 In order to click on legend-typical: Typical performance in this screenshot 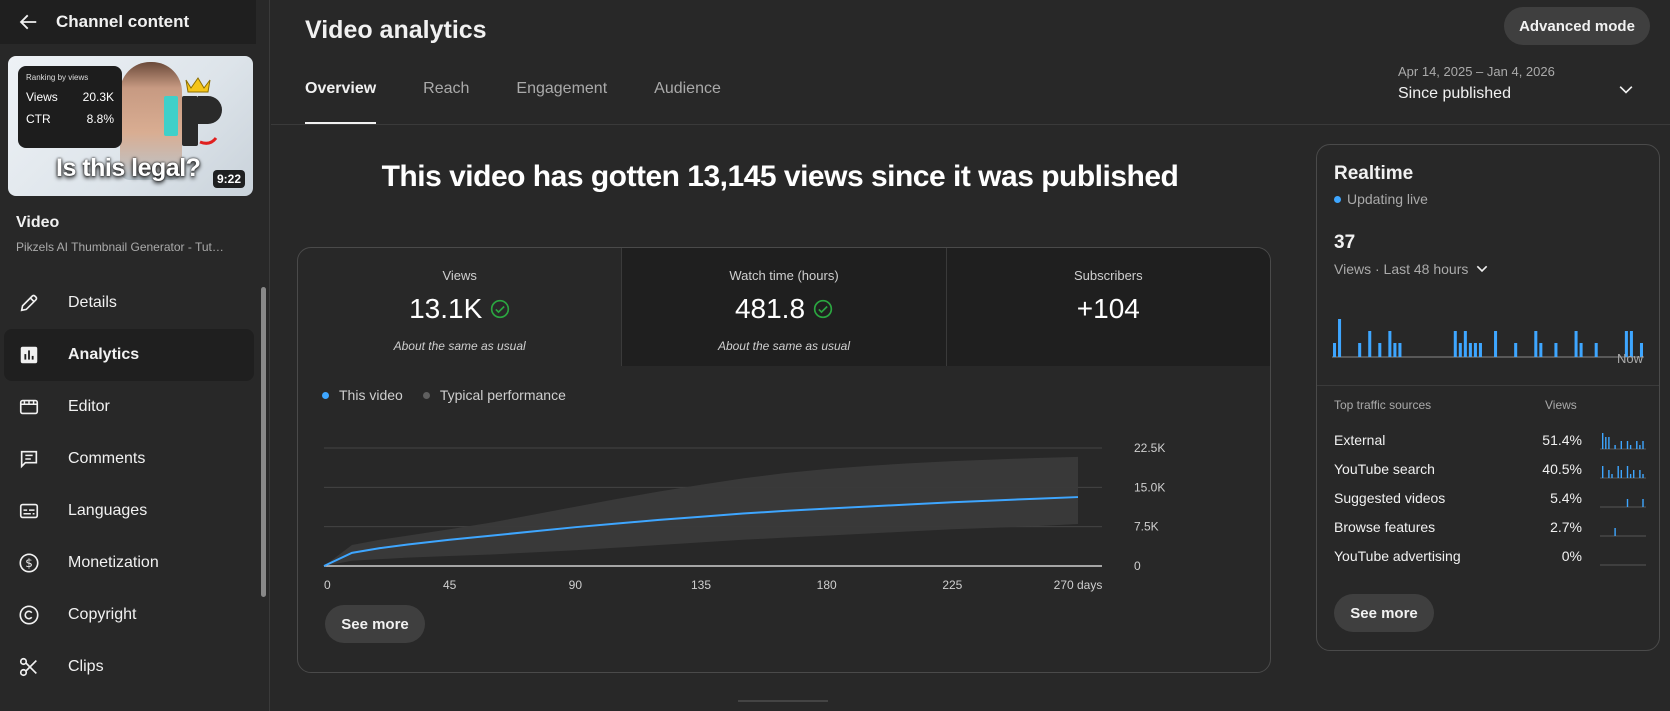, I will do `click(494, 395)`.